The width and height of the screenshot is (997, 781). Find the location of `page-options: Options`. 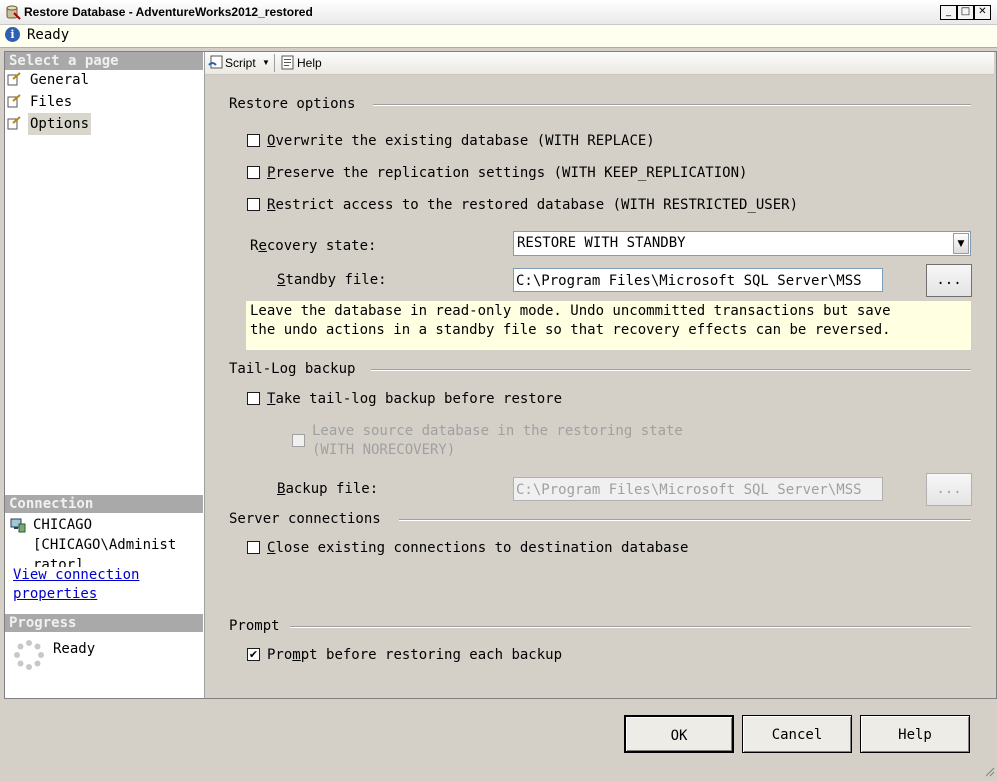

page-options: Options is located at coordinates (60, 124).